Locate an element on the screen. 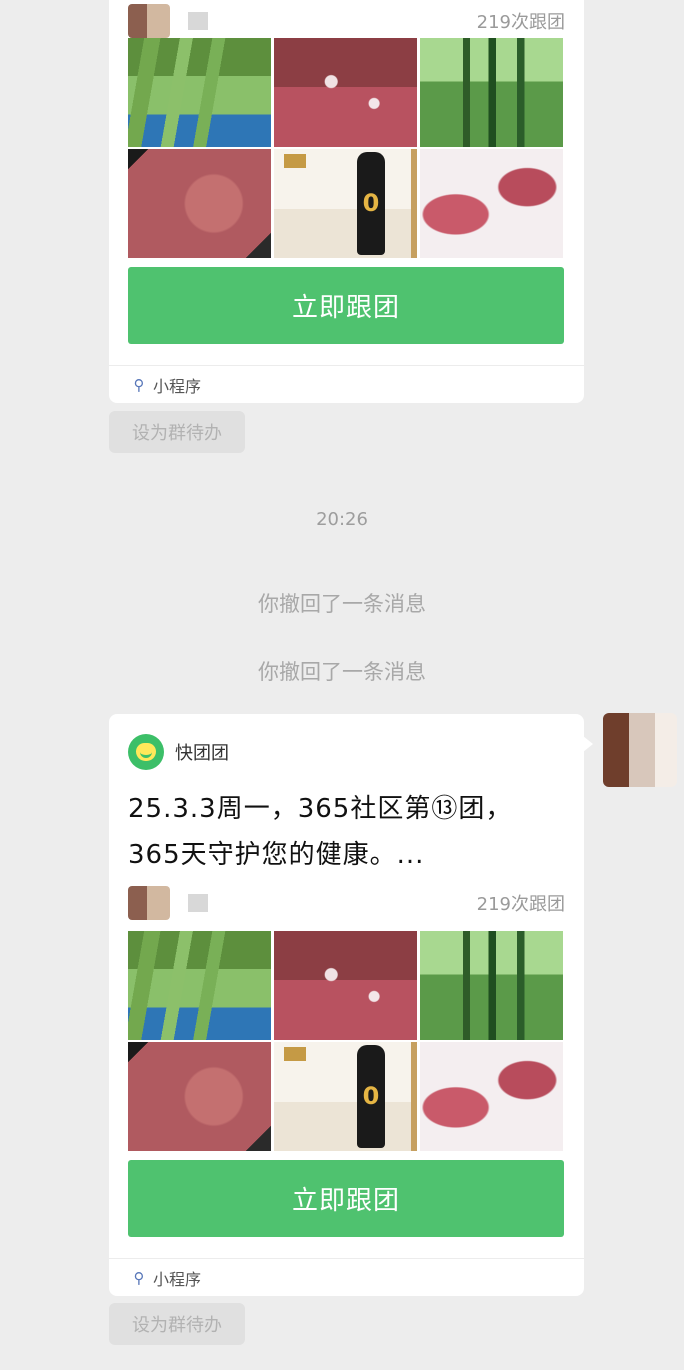  app-name: 快团团 is located at coordinates (202, 753).